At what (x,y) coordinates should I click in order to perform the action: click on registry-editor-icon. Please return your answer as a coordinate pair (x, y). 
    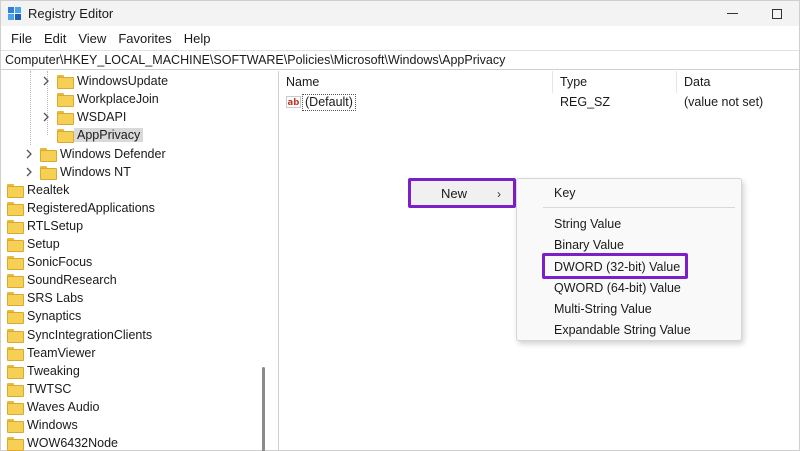
    Looking at the image, I should click on (15, 13).